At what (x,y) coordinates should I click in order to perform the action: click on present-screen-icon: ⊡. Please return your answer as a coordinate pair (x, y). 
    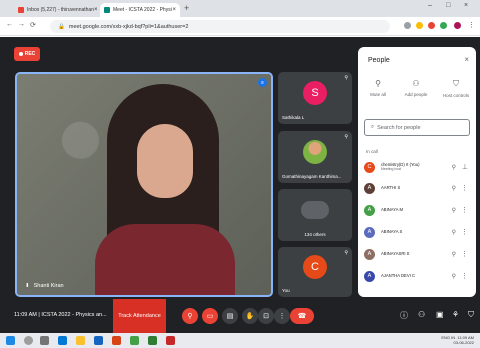
    Looking at the image, I should click on (266, 316).